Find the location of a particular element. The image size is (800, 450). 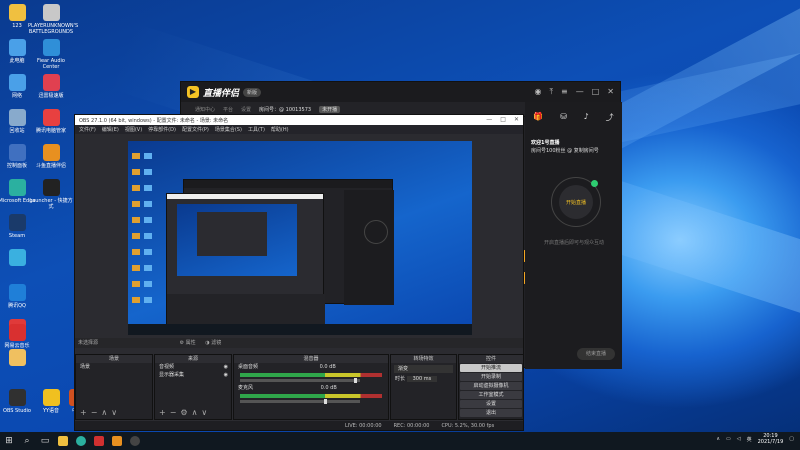

obs-menu-item: 场景集合(S) is located at coordinates (228, 129).